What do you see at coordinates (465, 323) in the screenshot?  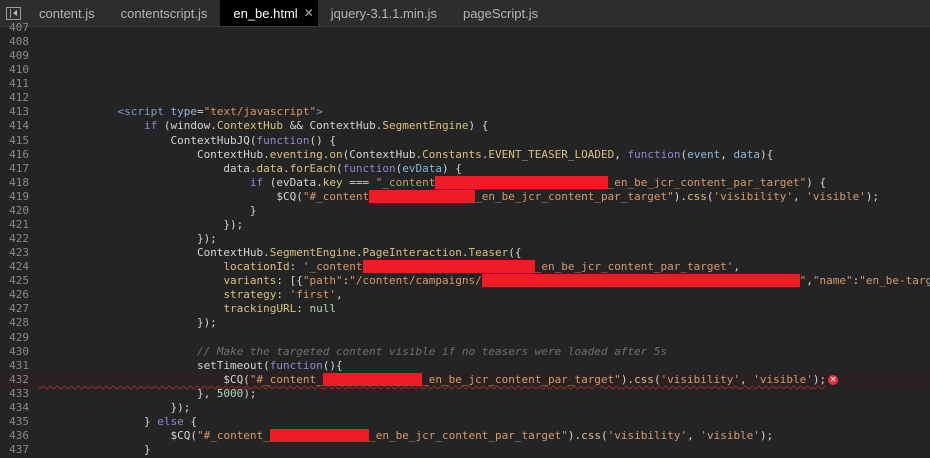 I see `code-line: 428 });` at bounding box center [465, 323].